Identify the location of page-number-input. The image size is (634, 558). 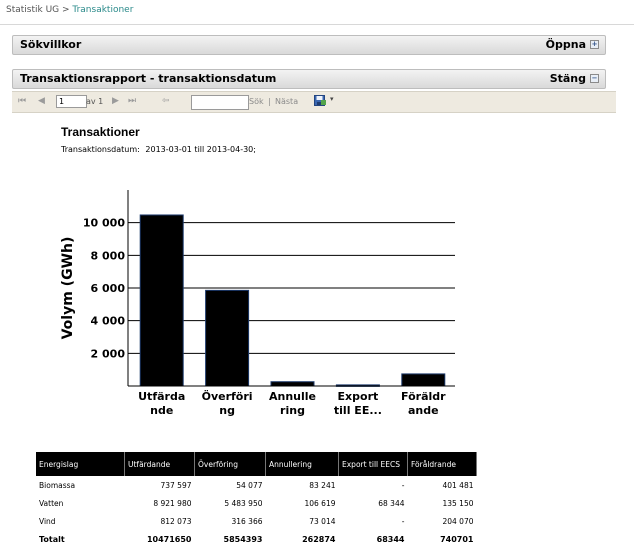
(71, 101).